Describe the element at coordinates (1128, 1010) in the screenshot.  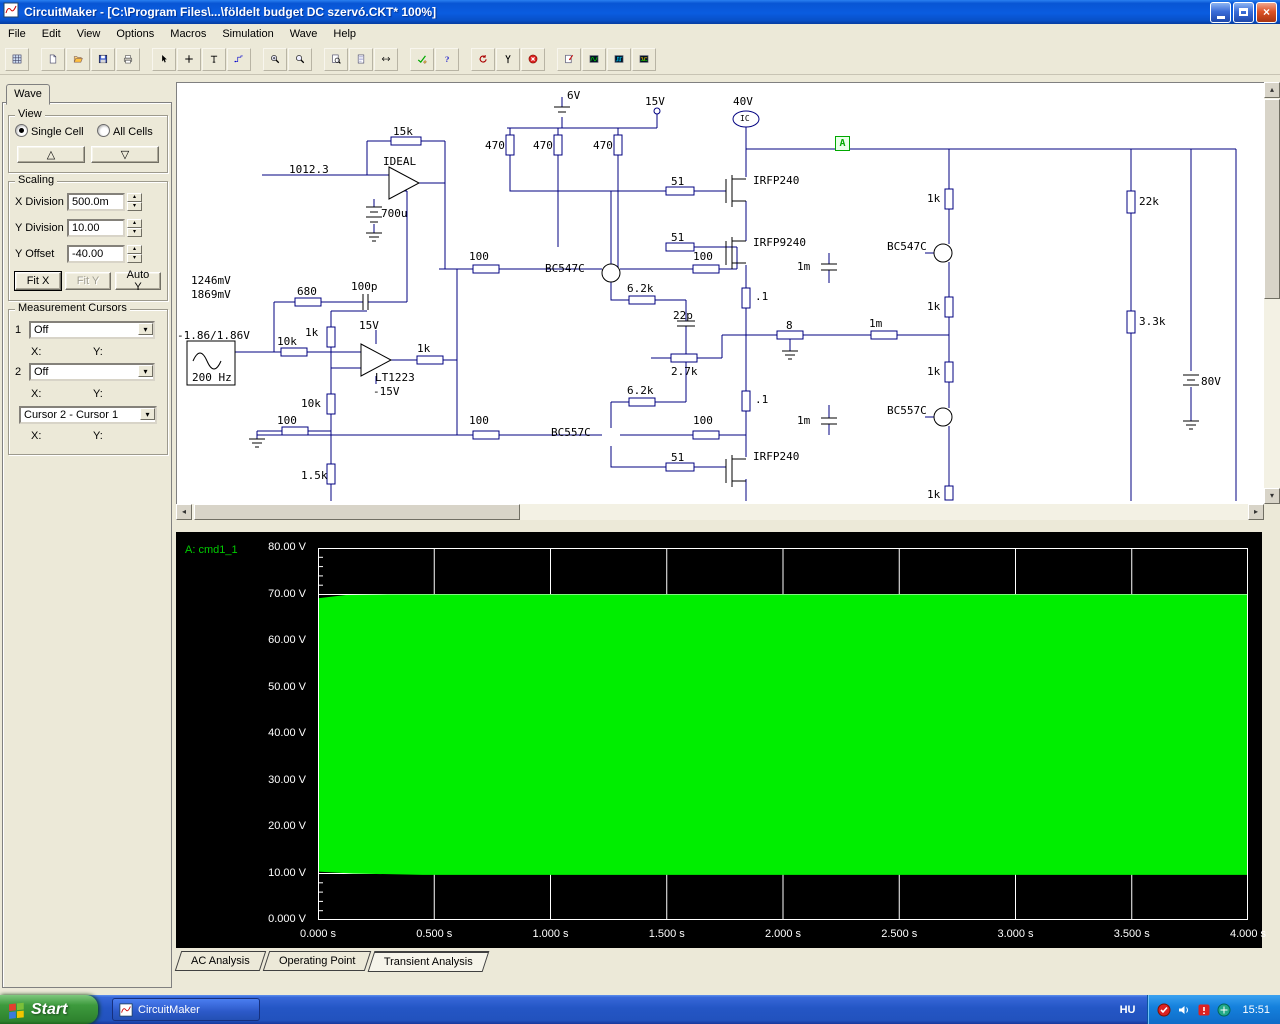
I see `language-indicator: HU` at that location.